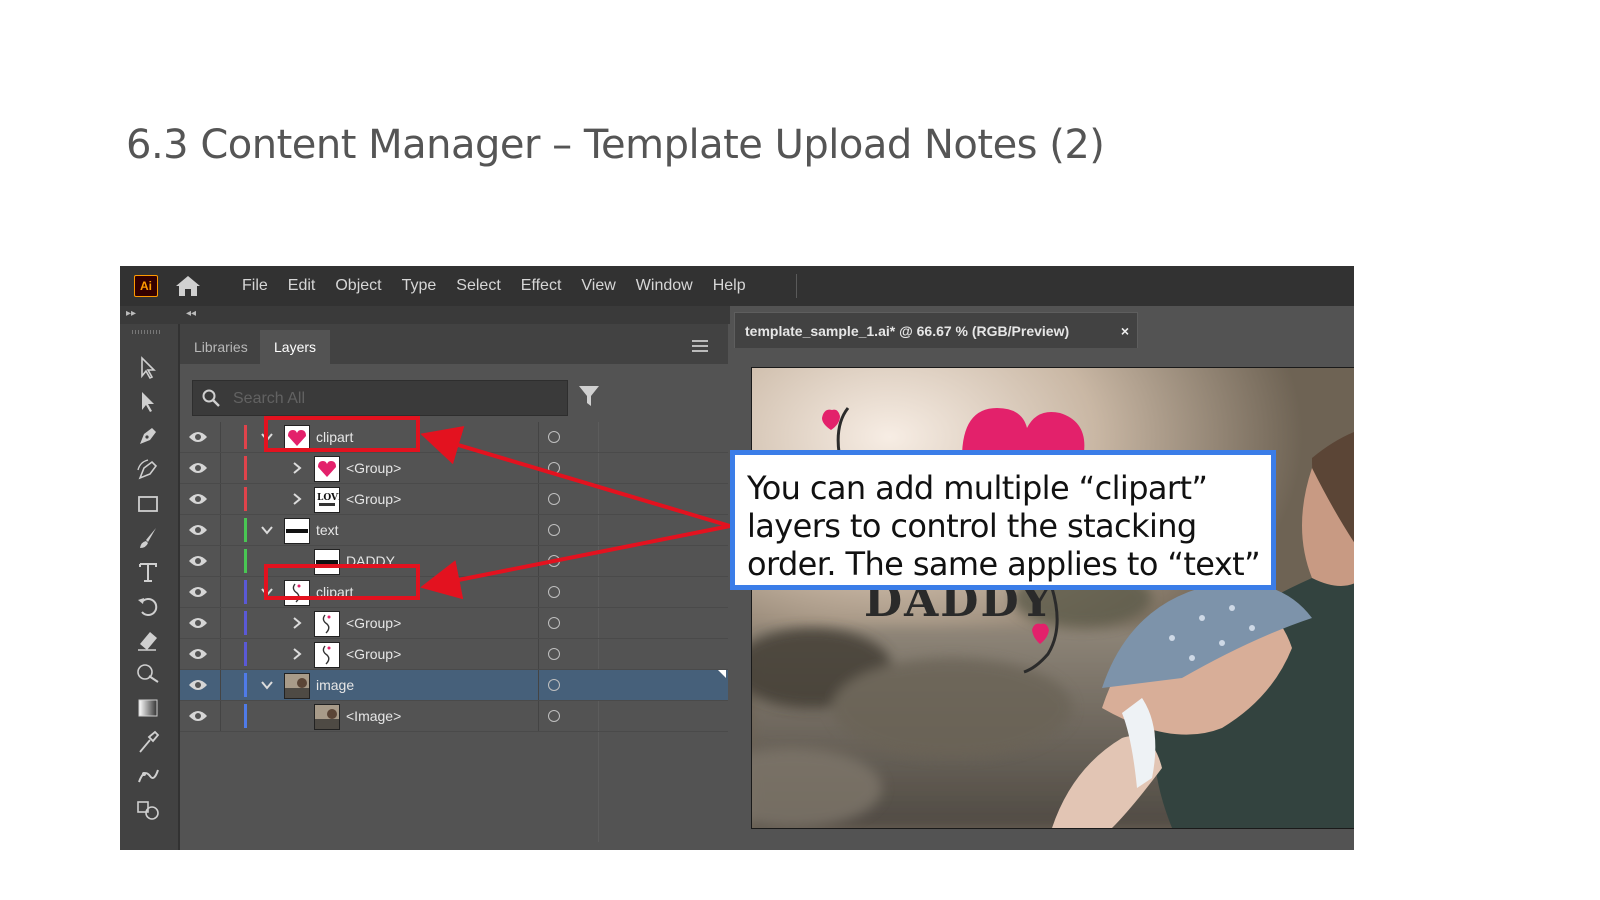 The height and width of the screenshot is (900, 1600). Describe the element at coordinates (148, 742) in the screenshot. I see `eyedropper-tool-icon` at that location.